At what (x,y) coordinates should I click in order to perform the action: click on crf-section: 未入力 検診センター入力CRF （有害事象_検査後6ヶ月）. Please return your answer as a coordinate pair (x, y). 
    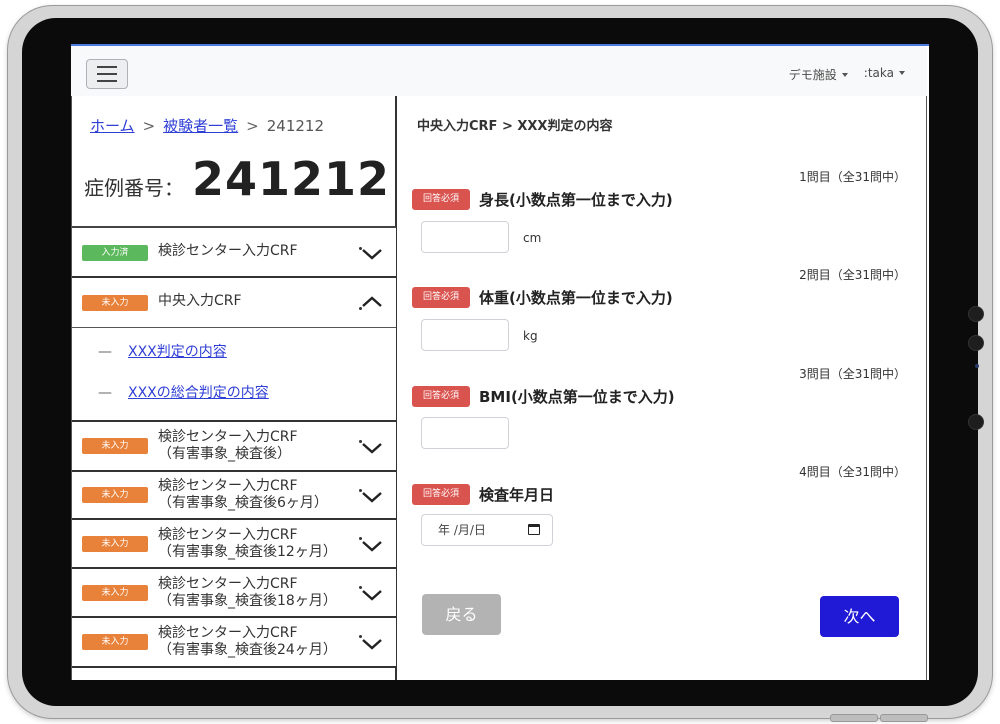
    Looking at the image, I should click on (234, 496).